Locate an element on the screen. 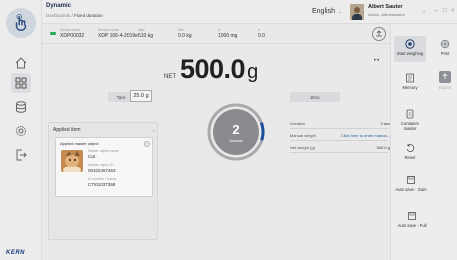  grid-icon is located at coordinates (21, 83).